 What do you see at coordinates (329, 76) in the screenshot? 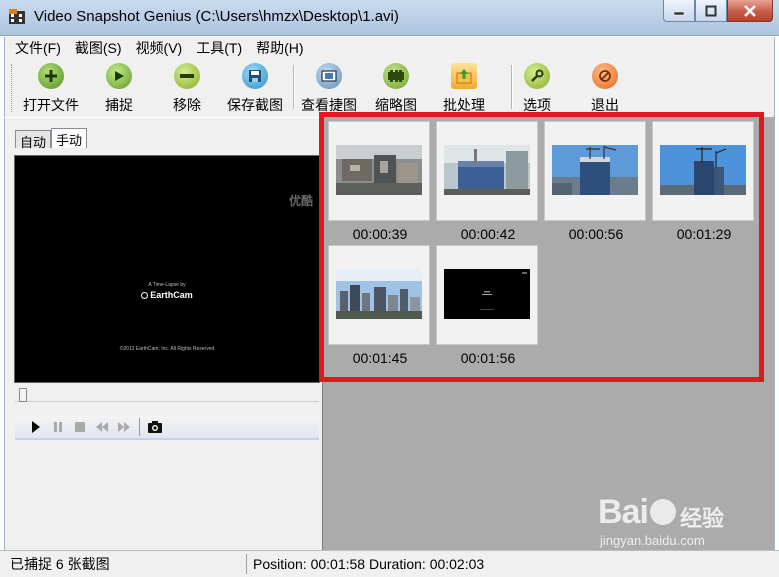
I see `film-frame-icon` at bounding box center [329, 76].